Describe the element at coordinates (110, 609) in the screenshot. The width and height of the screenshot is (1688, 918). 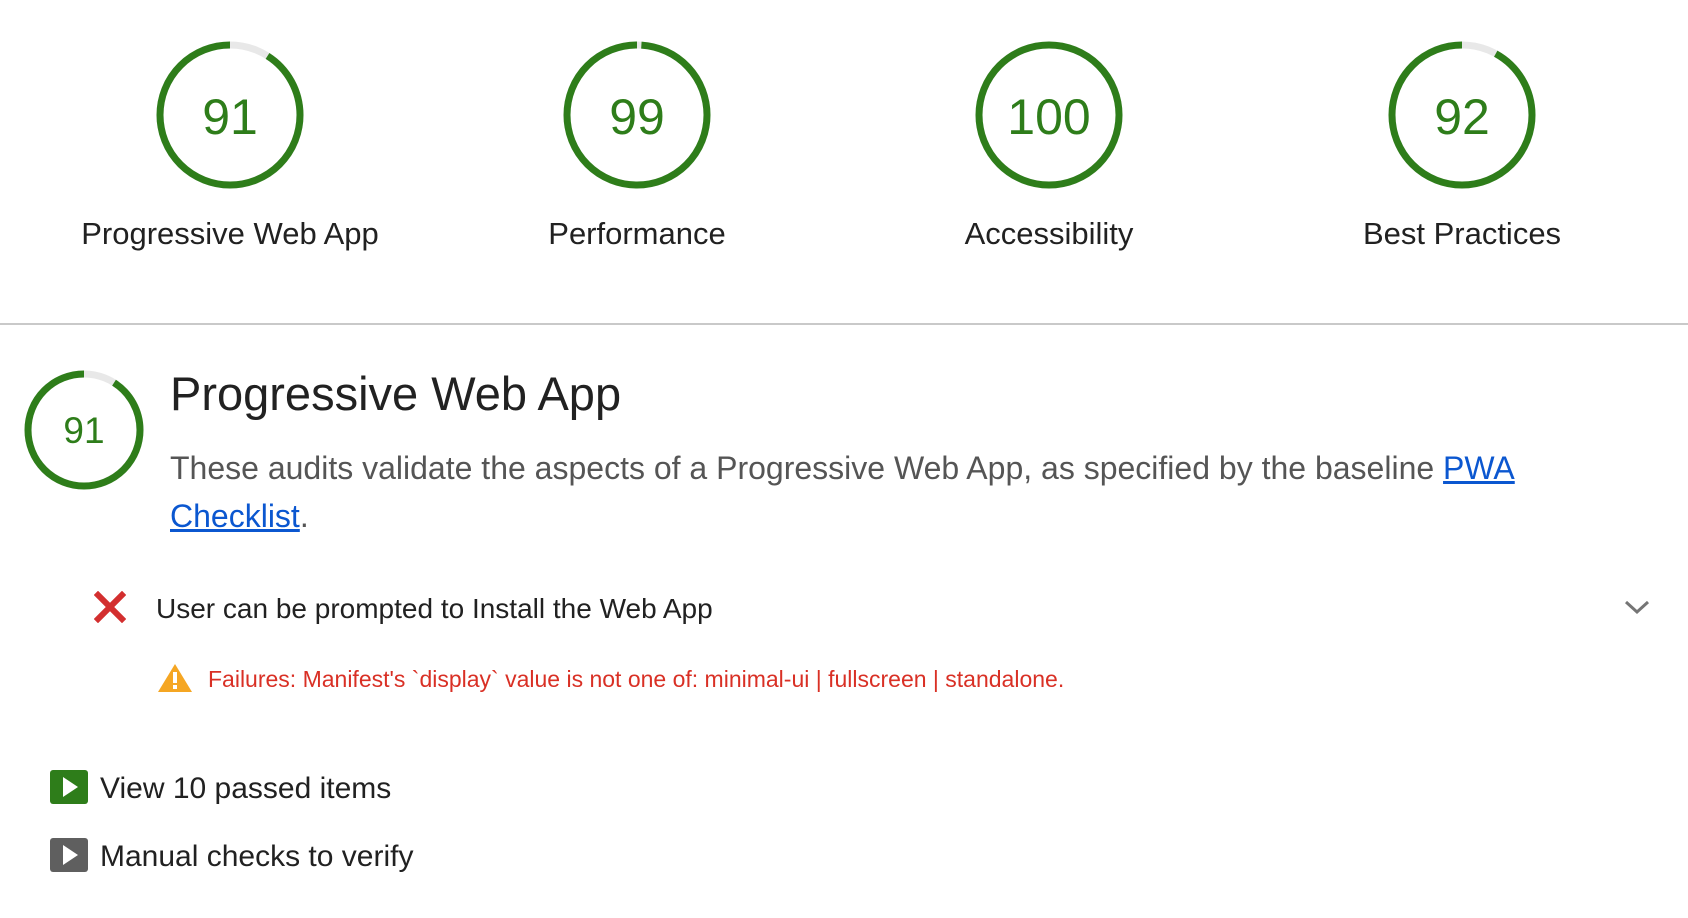
I see `cross-icon` at that location.